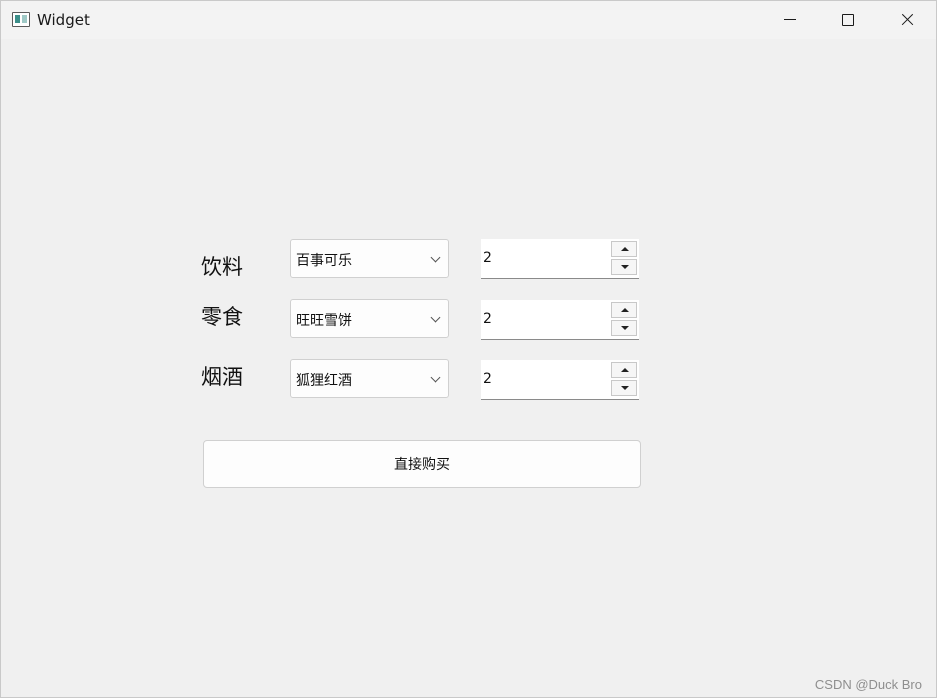  What do you see at coordinates (560, 380) in the screenshot?
I see `spinbox-liquor: 2` at bounding box center [560, 380].